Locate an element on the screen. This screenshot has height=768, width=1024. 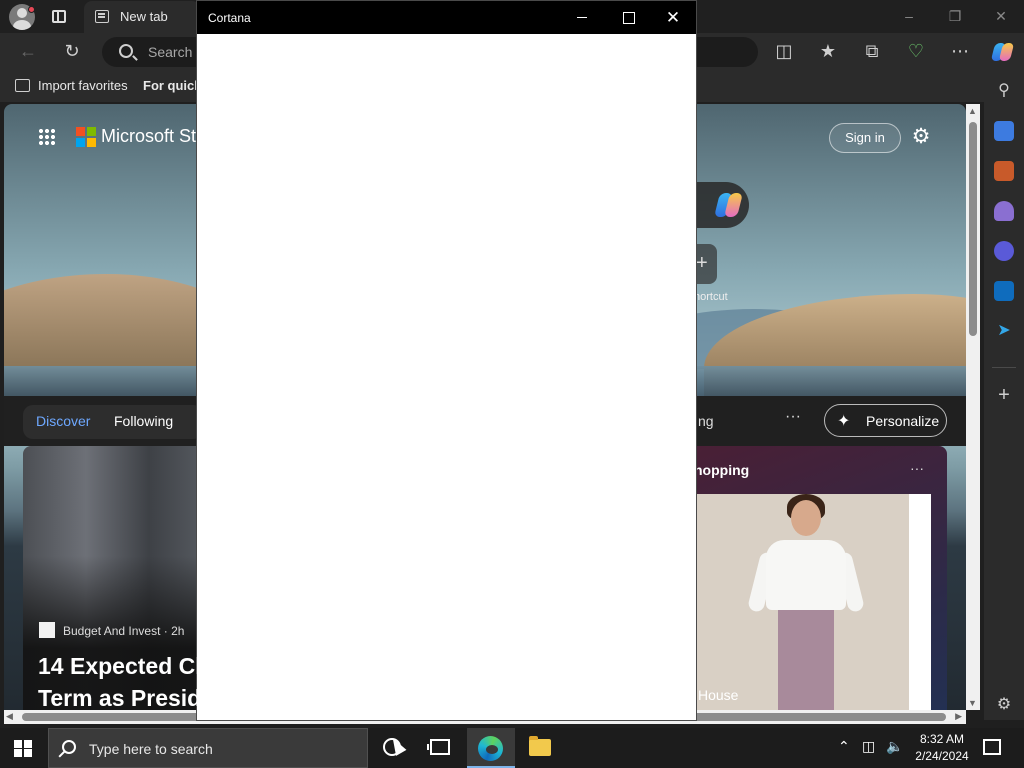
favorites-icon: ★ is located at coordinates (828, 51).